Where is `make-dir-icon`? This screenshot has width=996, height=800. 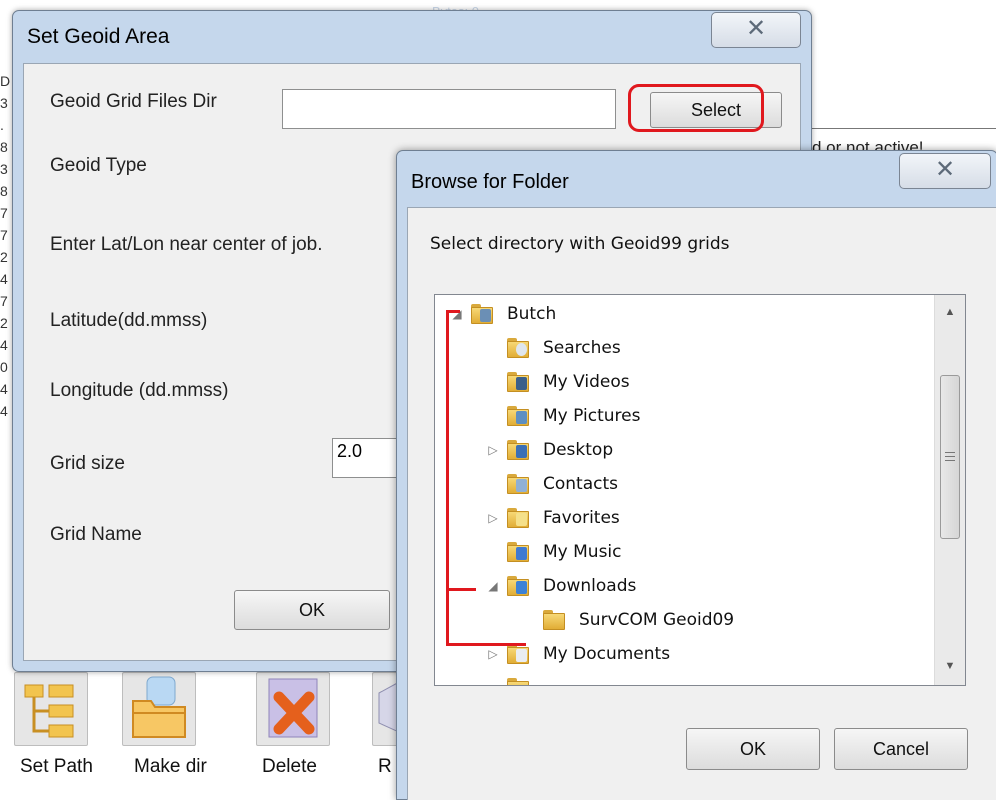
make-dir-icon is located at coordinates (159, 707).